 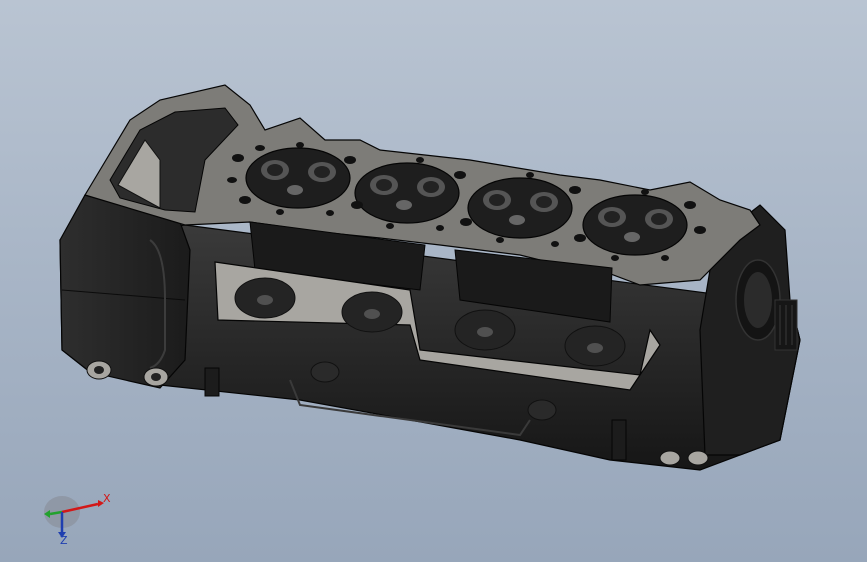 I want to click on triad-x-label: X, so click(x=107, y=498).